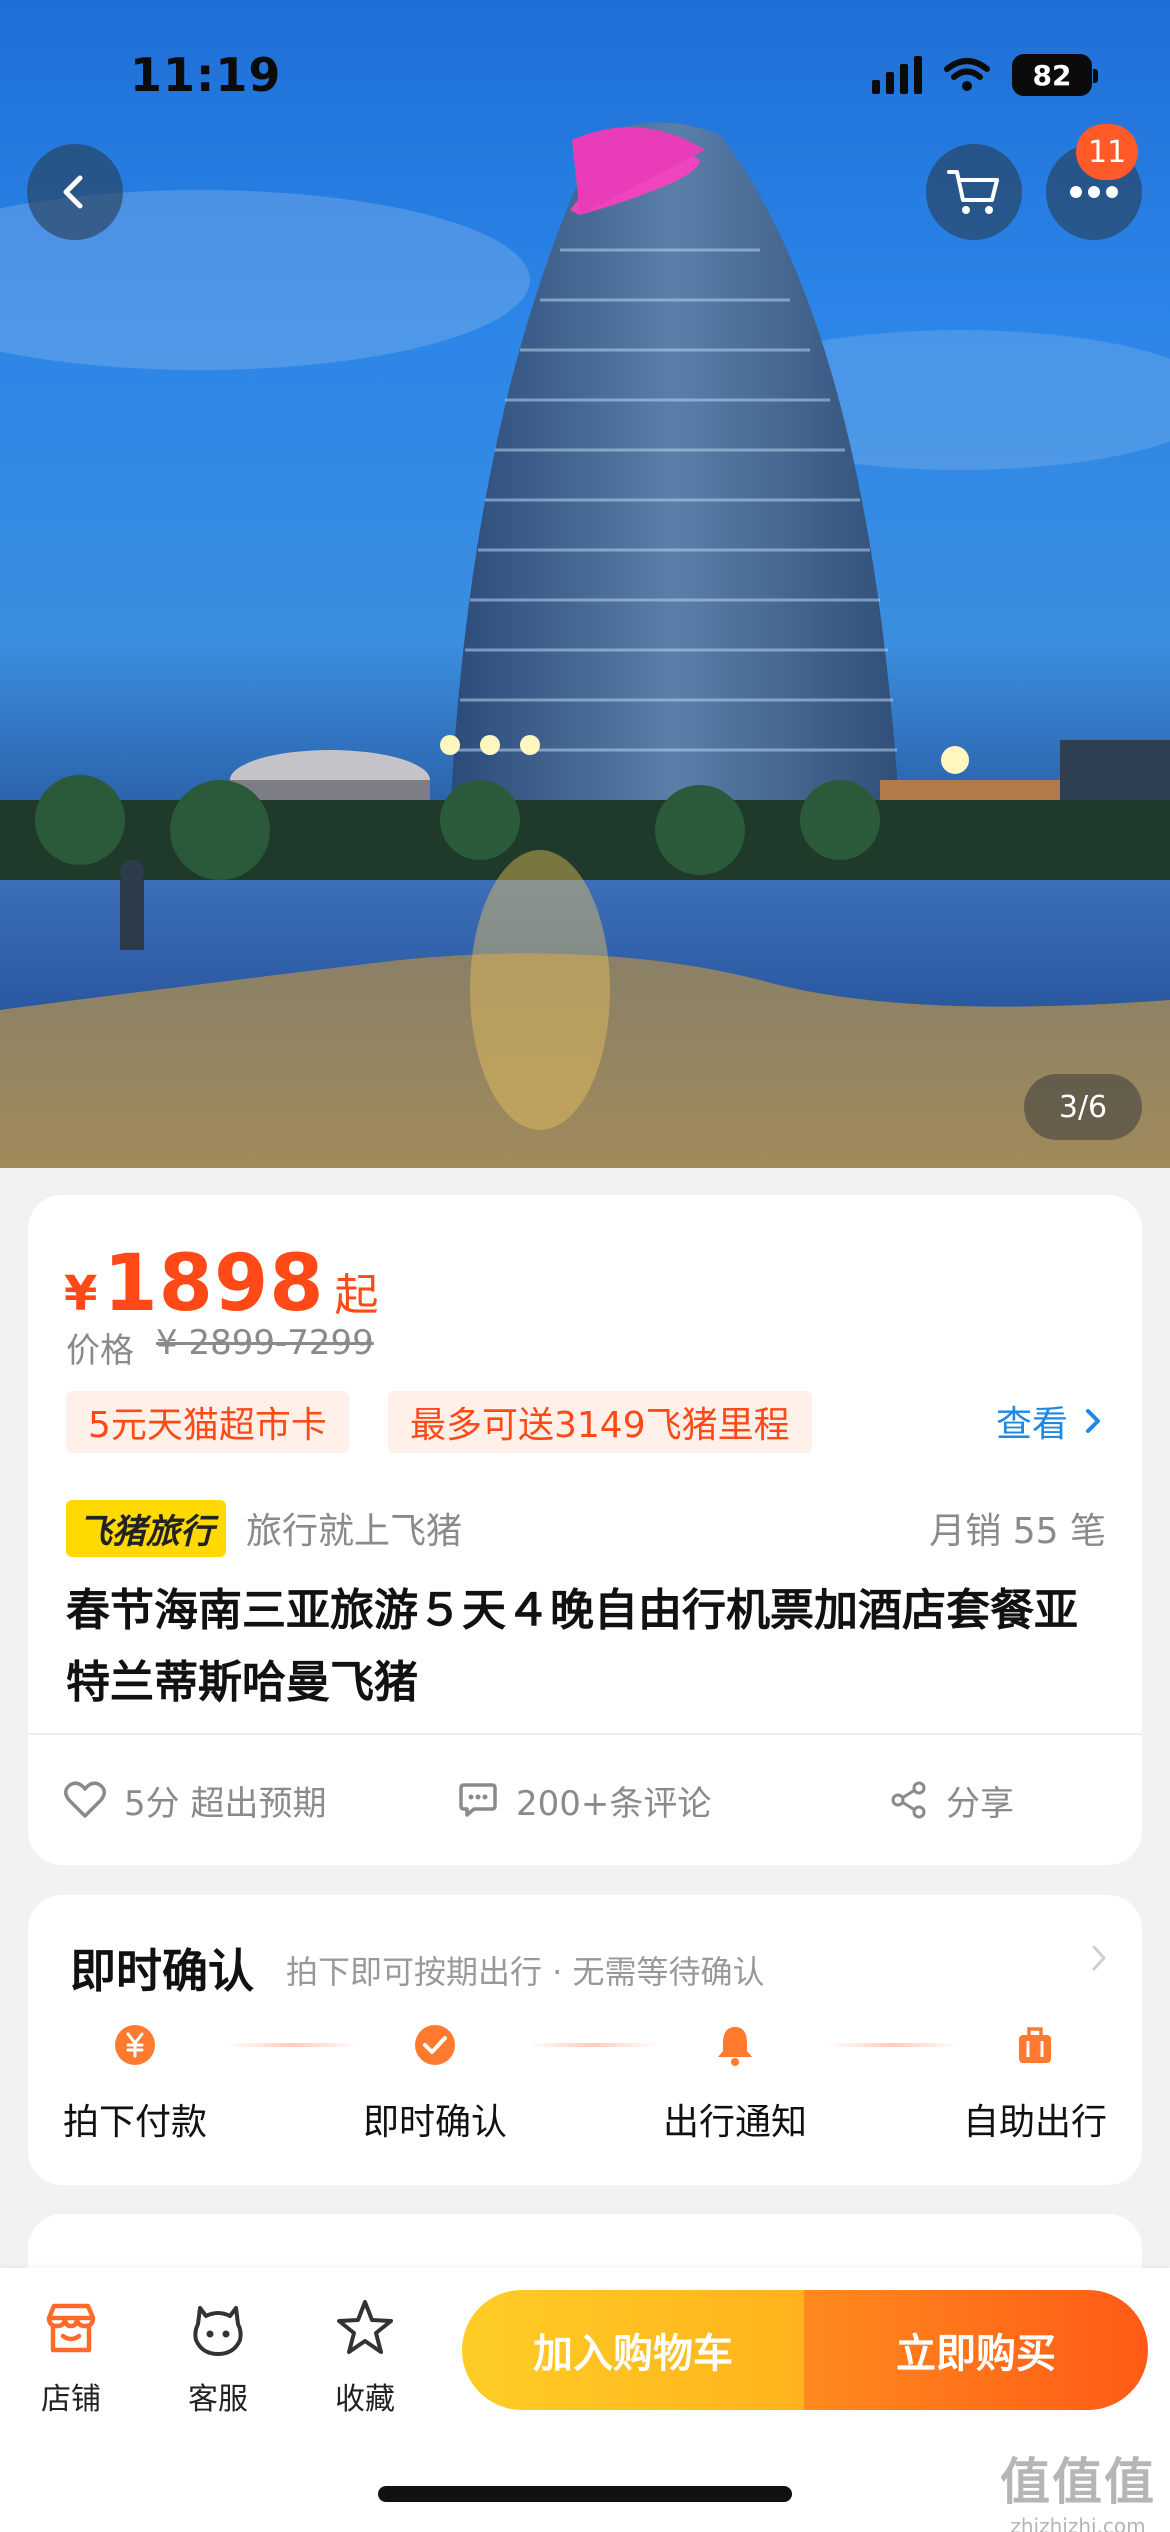 The image size is (1170, 2532). I want to click on status-time: 11:19, so click(206, 75).